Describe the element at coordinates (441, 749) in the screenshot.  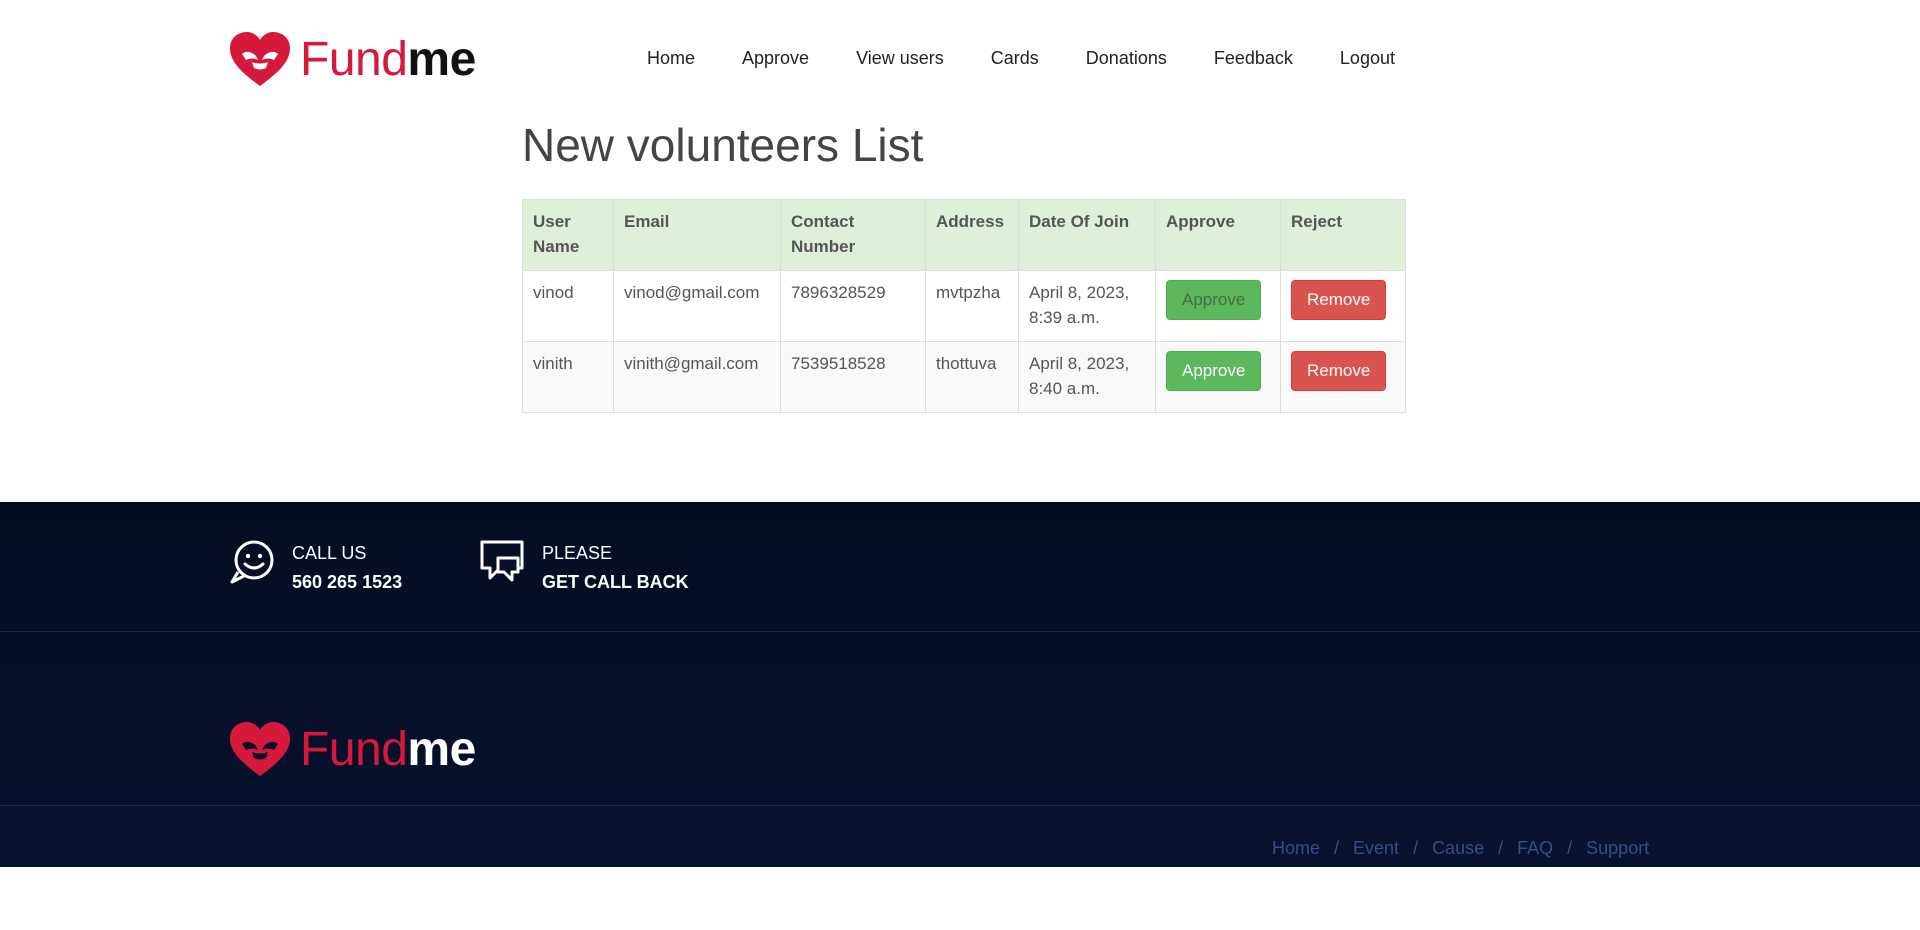
I see `footer-logo-text-me: me` at that location.